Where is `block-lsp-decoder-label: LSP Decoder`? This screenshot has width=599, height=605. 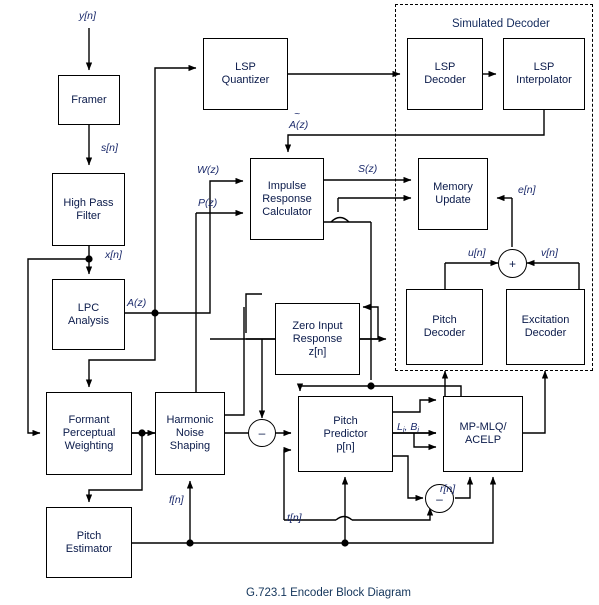
block-lsp-decoder-label: LSP Decoder is located at coordinates (445, 73).